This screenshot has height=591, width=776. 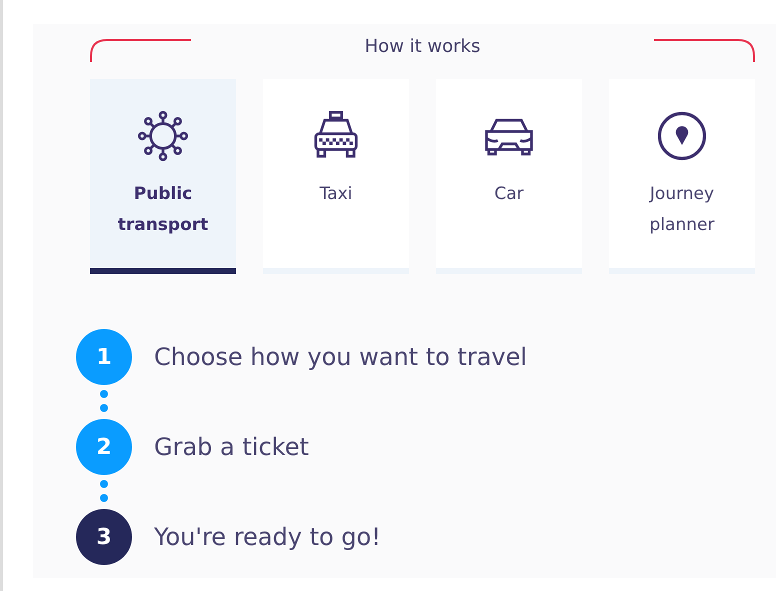 What do you see at coordinates (682, 136) in the screenshot?
I see `location-pin-icon` at bounding box center [682, 136].